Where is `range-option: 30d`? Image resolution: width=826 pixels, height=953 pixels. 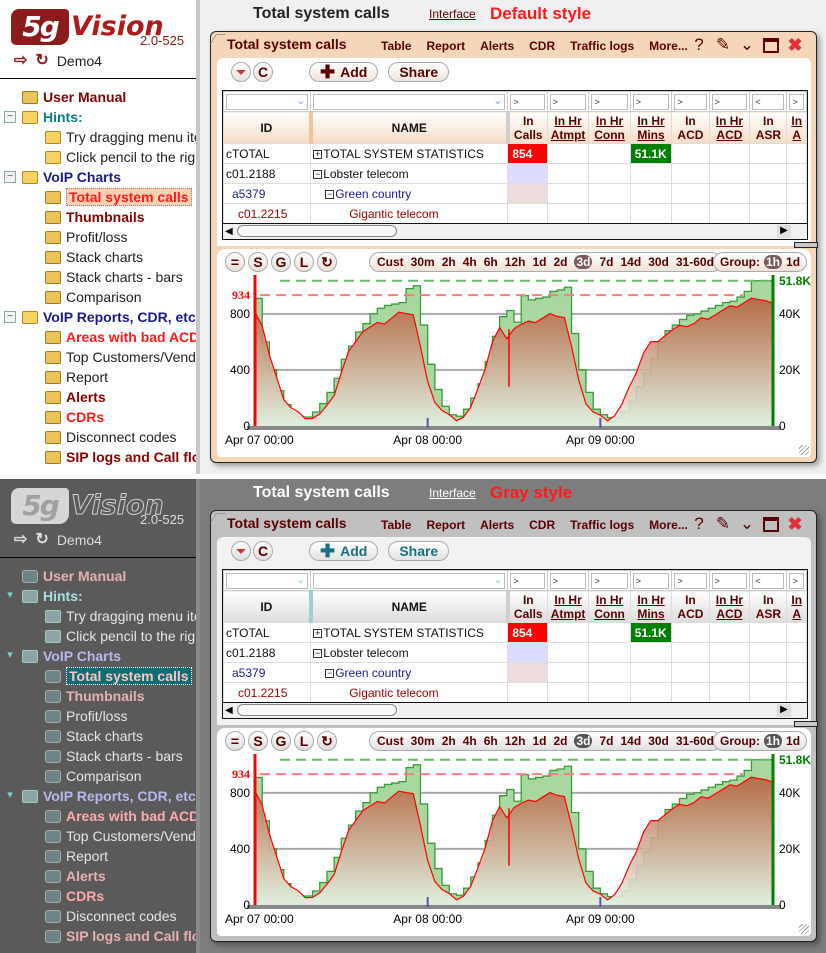 range-option: 30d is located at coordinates (658, 741).